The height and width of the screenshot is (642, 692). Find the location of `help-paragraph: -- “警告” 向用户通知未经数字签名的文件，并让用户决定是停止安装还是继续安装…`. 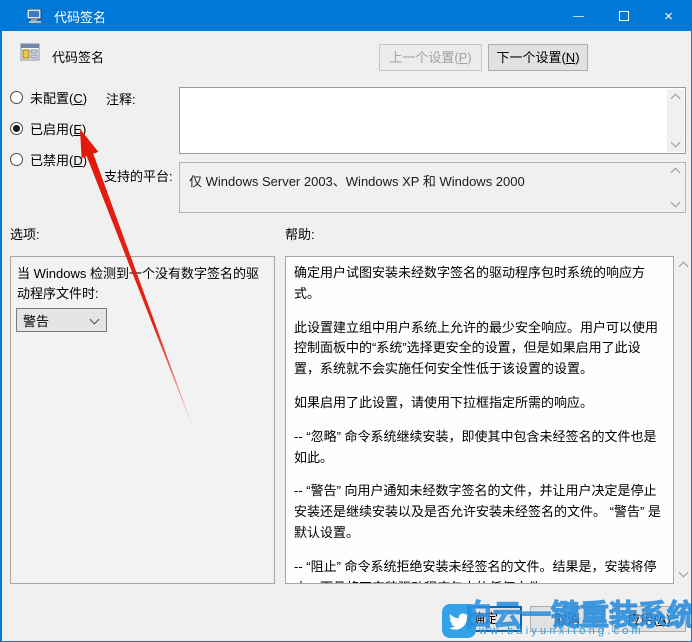

help-paragraph: -- “警告” 向用户通知未经数字签名的文件，并让用户决定是停止安装还是继续安装… is located at coordinates (477, 511).